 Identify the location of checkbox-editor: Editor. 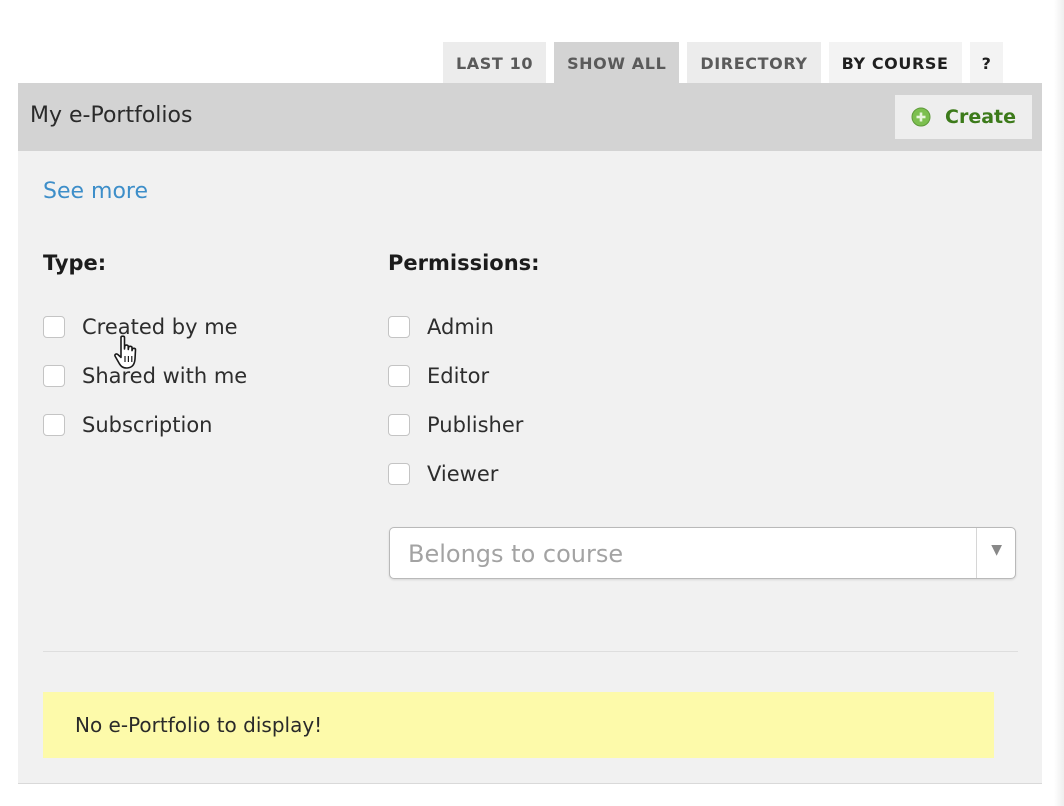
(438, 376).